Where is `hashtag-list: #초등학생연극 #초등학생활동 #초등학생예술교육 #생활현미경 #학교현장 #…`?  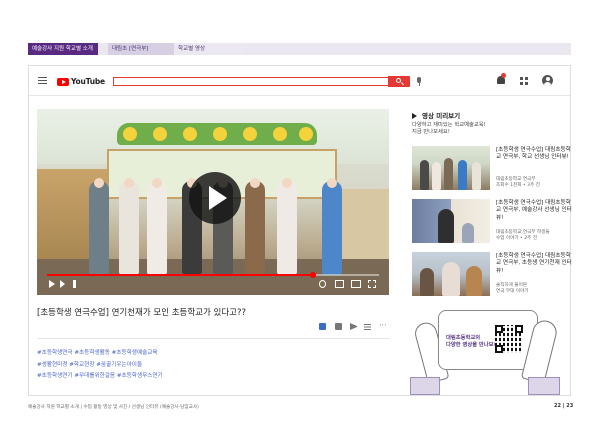
hashtag-list: #초등학생연극 #초등학생활동 #초등학생예술교육 #생활현미경 #학교현장 #… is located at coordinates (212, 365).